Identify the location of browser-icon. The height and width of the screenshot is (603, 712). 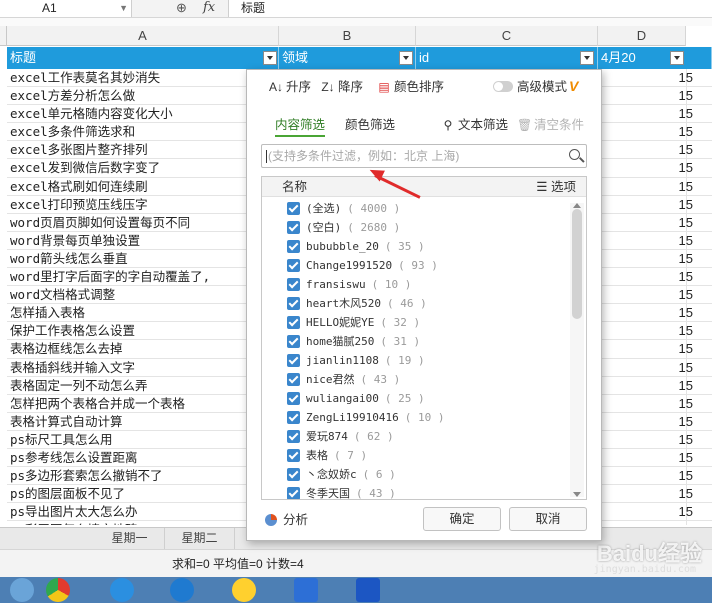
(182, 590).